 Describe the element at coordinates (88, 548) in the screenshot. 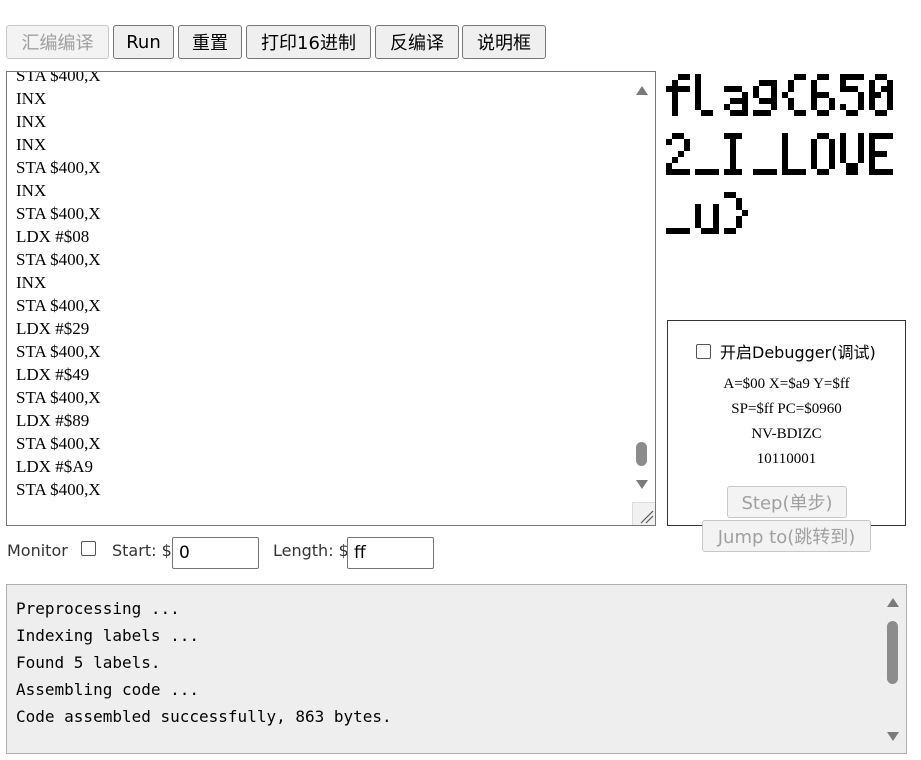

I see `monitor-checkbox` at that location.